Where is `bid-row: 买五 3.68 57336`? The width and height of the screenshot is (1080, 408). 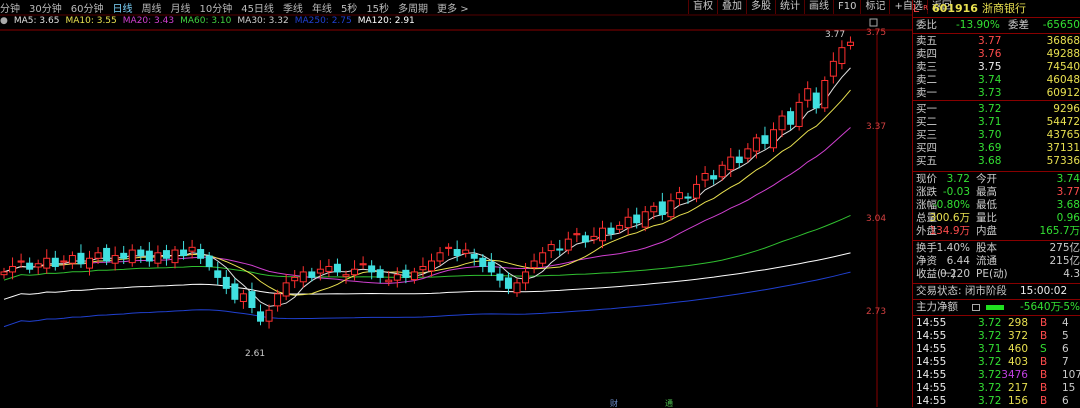 bid-row: 买五 3.68 57336 is located at coordinates (998, 161).